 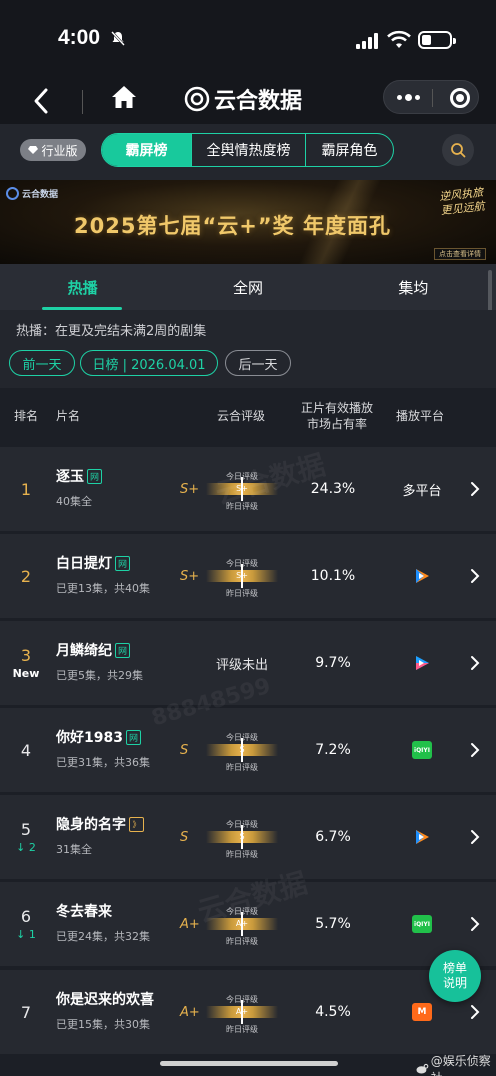 What do you see at coordinates (437, 40) in the screenshot?
I see `battery-icon` at bounding box center [437, 40].